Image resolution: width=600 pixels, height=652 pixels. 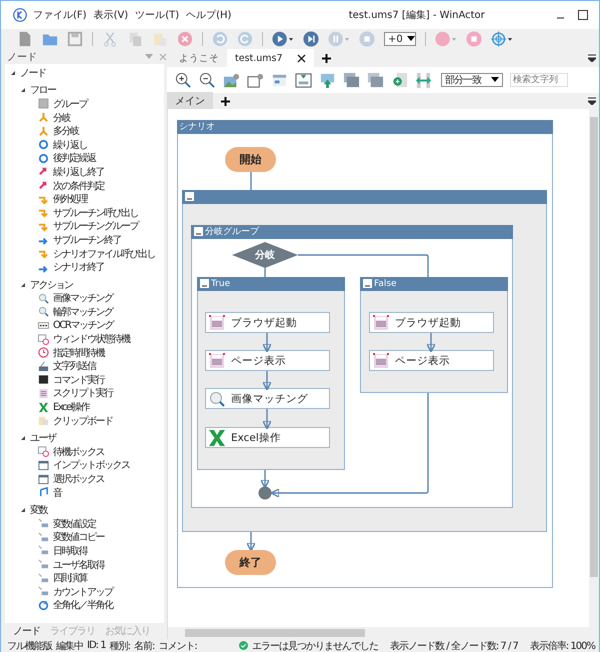 I want to click on tree-item: 次の条件判定, so click(x=78, y=185).